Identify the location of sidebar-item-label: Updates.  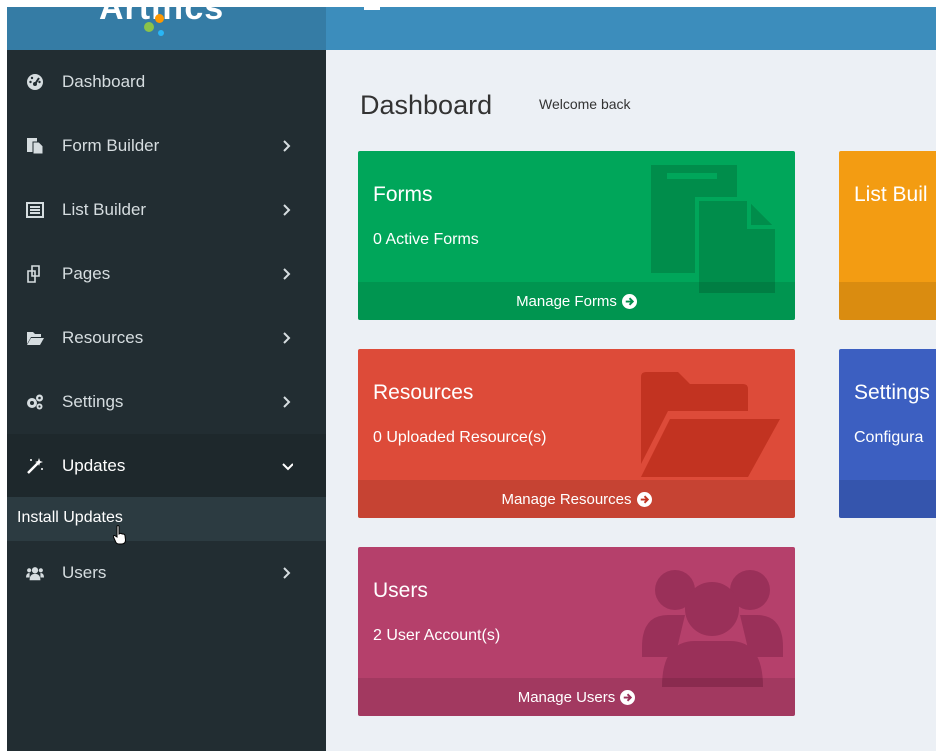
(94, 465).